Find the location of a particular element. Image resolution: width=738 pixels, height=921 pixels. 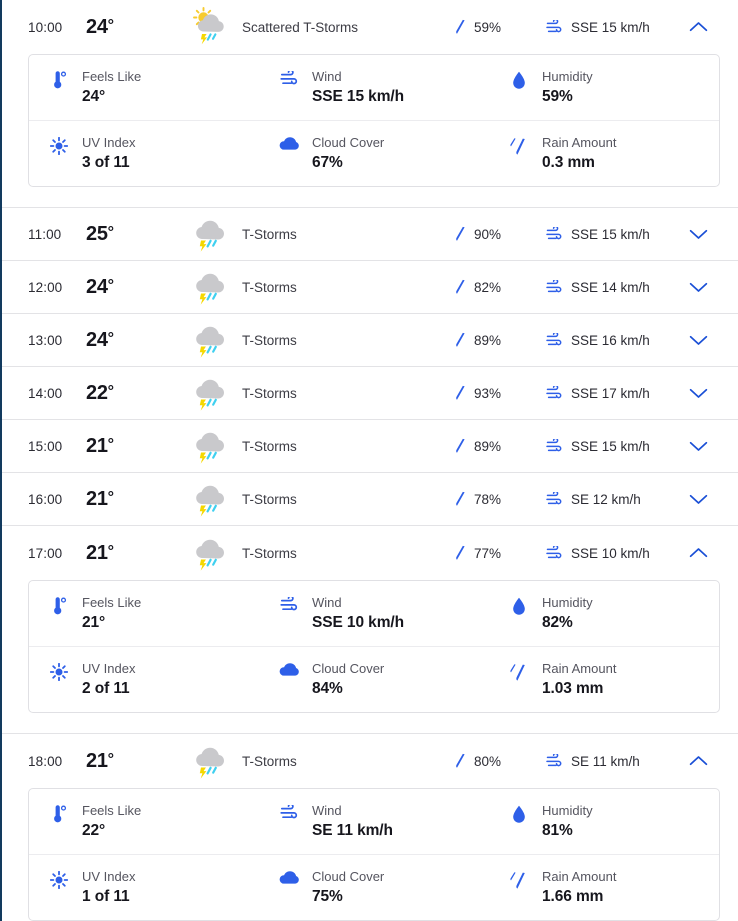

precipitation-value: 80% is located at coordinates (488, 761).